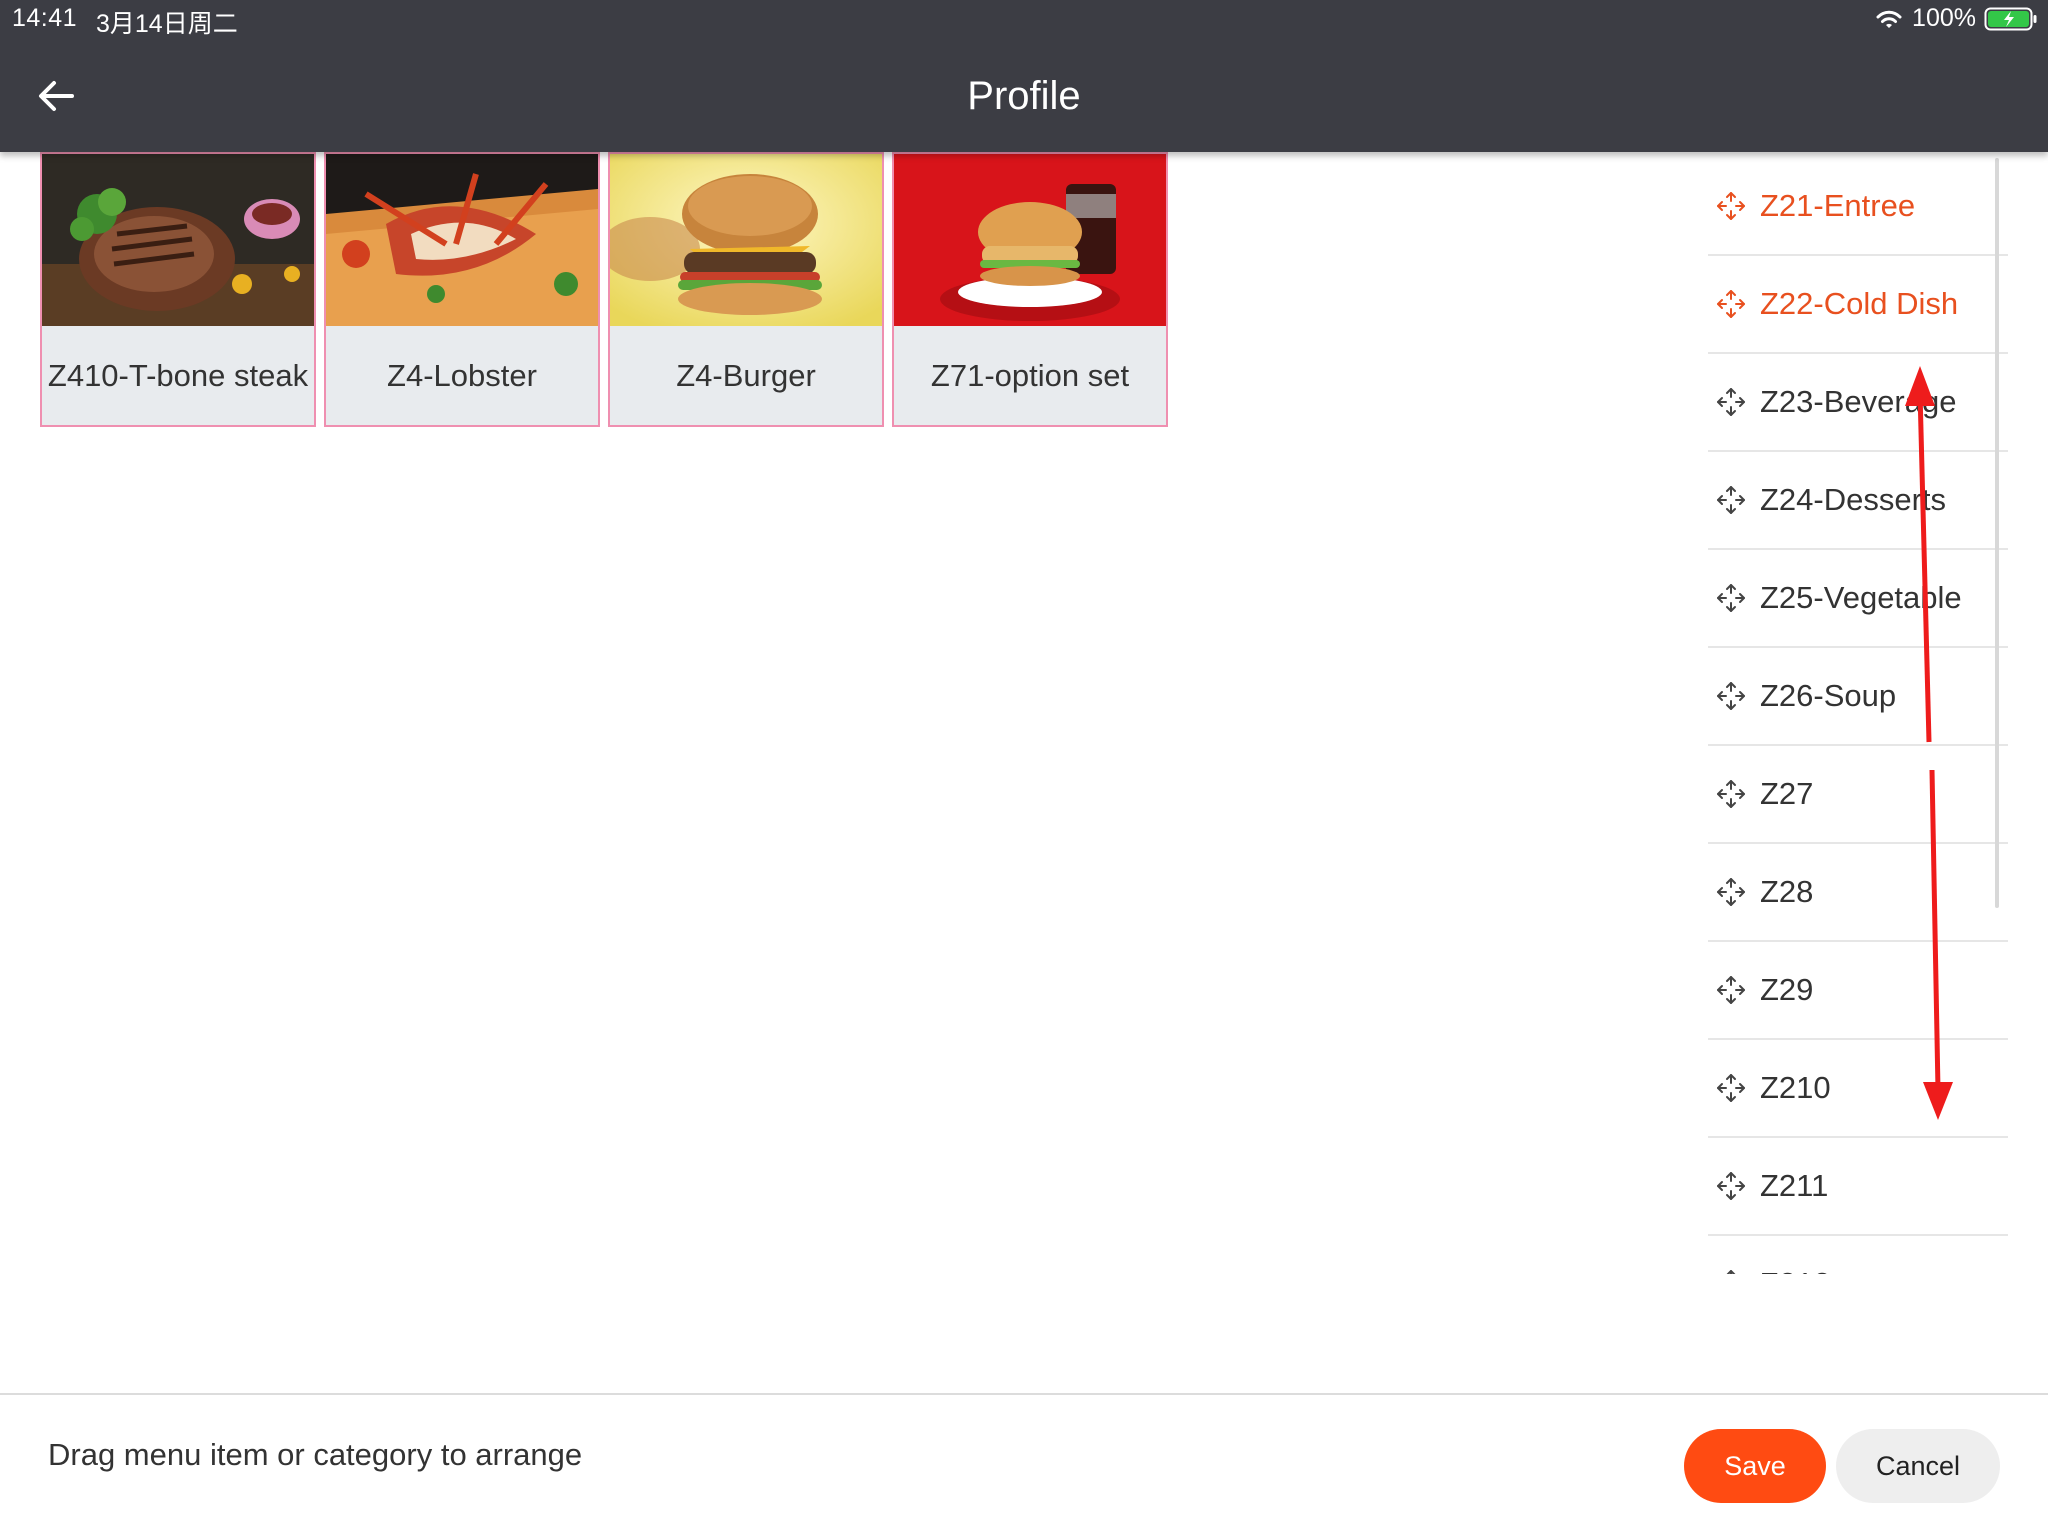 The image size is (2048, 1536). I want to click on category-label: Z28, so click(1787, 891).